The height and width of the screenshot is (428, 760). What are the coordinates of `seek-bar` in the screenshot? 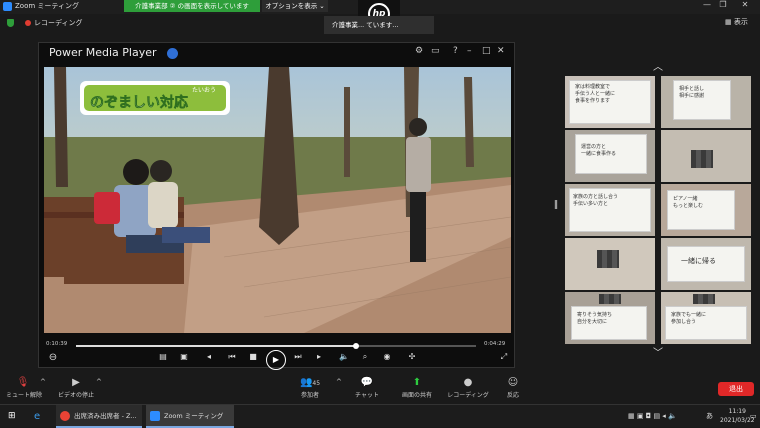 It's located at (276, 346).